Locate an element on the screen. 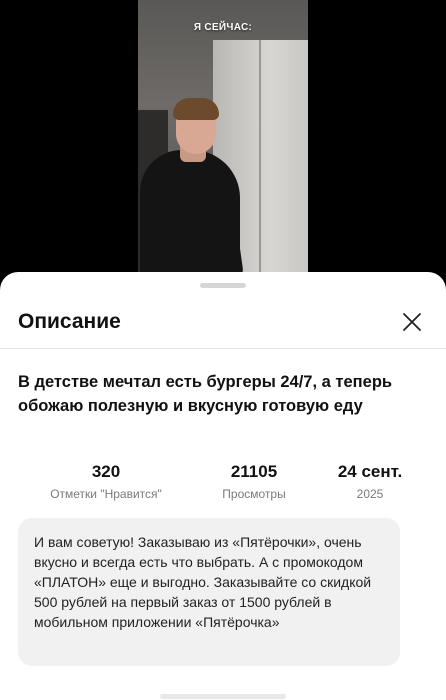 Image resolution: width=446 pixels, height=700 pixels. likes-stat: 320 Отметки "Нравится" is located at coordinates (106, 482).